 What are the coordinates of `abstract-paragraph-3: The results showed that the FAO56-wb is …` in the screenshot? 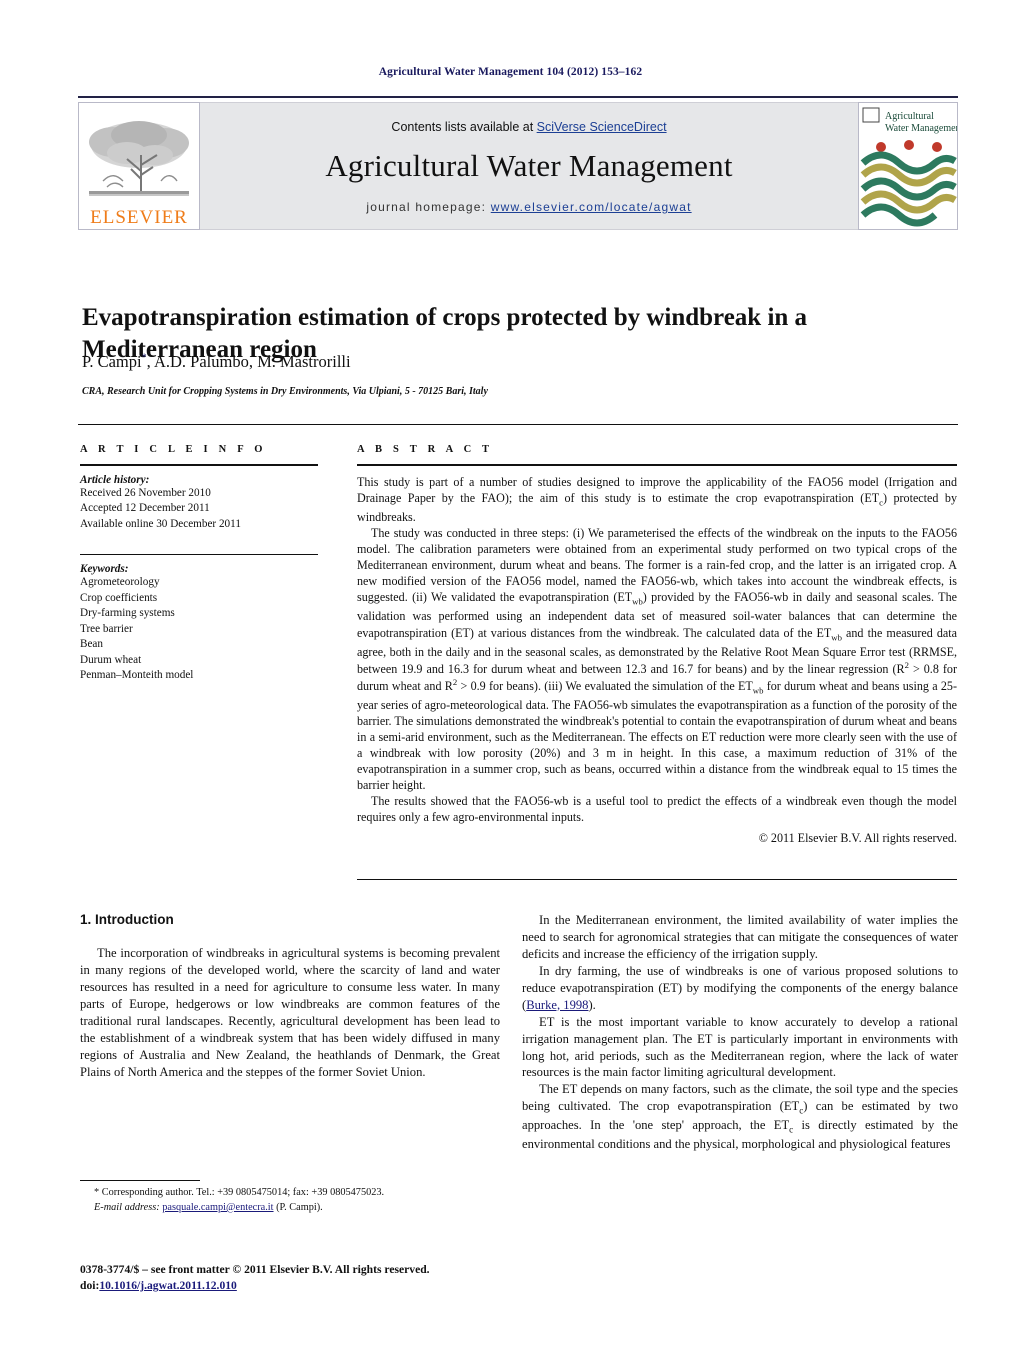 It's located at (657, 809).